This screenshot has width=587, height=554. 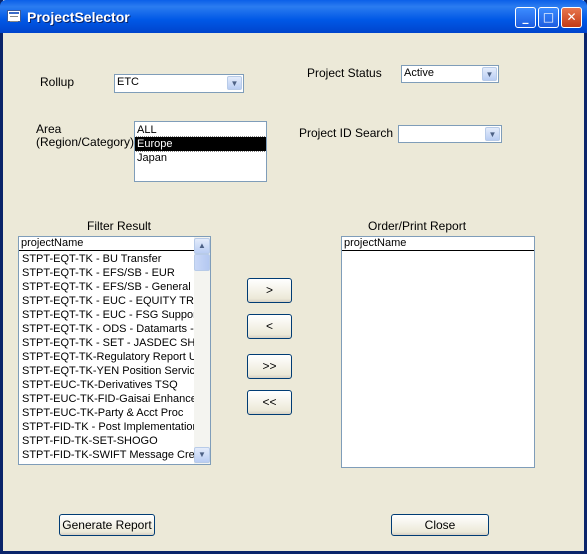 What do you see at coordinates (179, 83) in the screenshot?
I see `rollup-combo: ETC ▼` at bounding box center [179, 83].